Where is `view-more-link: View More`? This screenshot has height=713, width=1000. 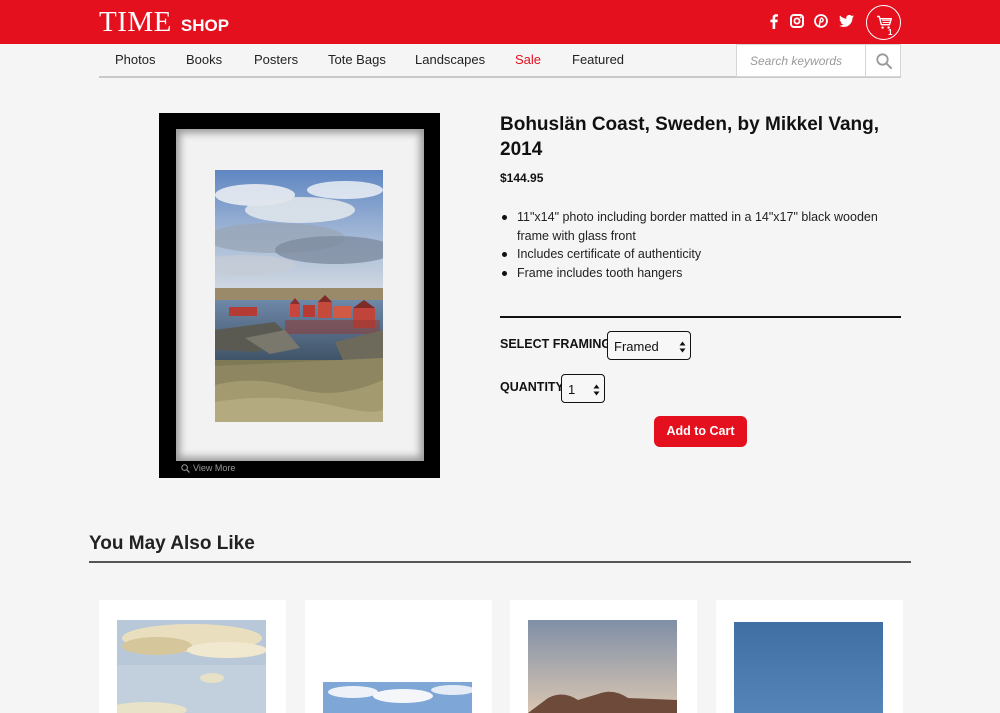
view-more-link: View More is located at coordinates (208, 468).